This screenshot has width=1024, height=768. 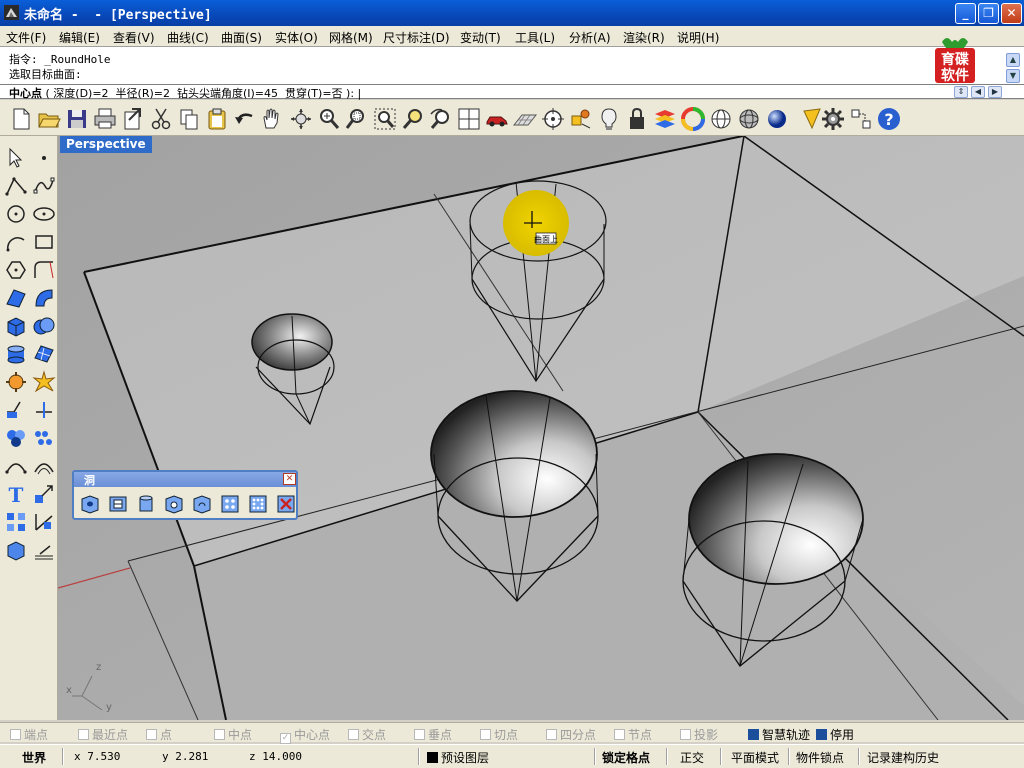 I want to click on scroll-up-button: ▲, so click(x=1013, y=60).